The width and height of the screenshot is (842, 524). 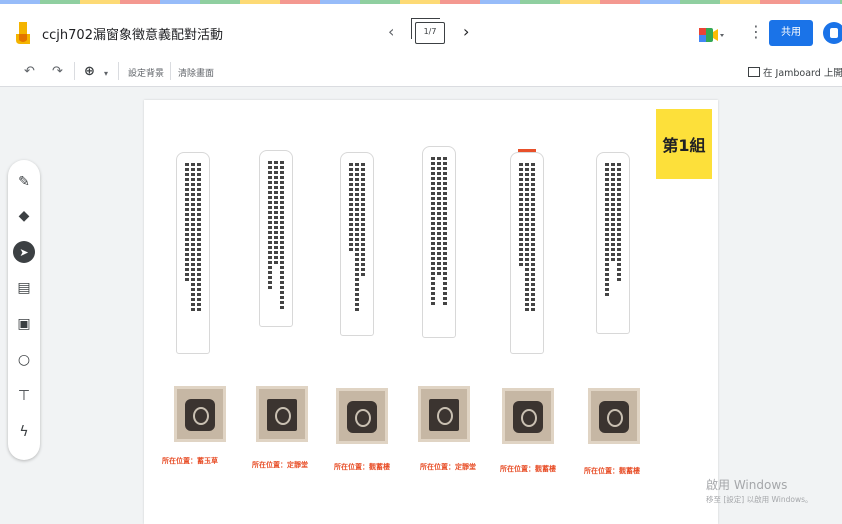 I want to click on editing-toolbar, so click(x=421, y=72).